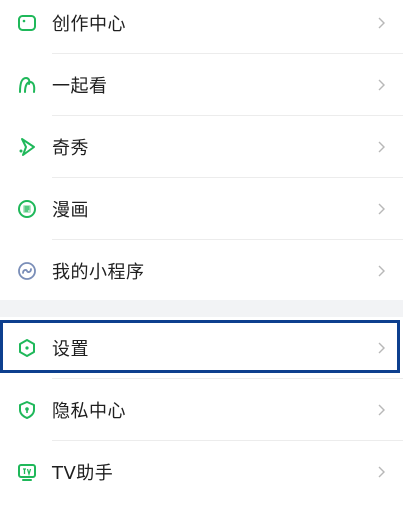 This screenshot has width=403, height=505. I want to click on menu-item-label: TV助手, so click(83, 473).